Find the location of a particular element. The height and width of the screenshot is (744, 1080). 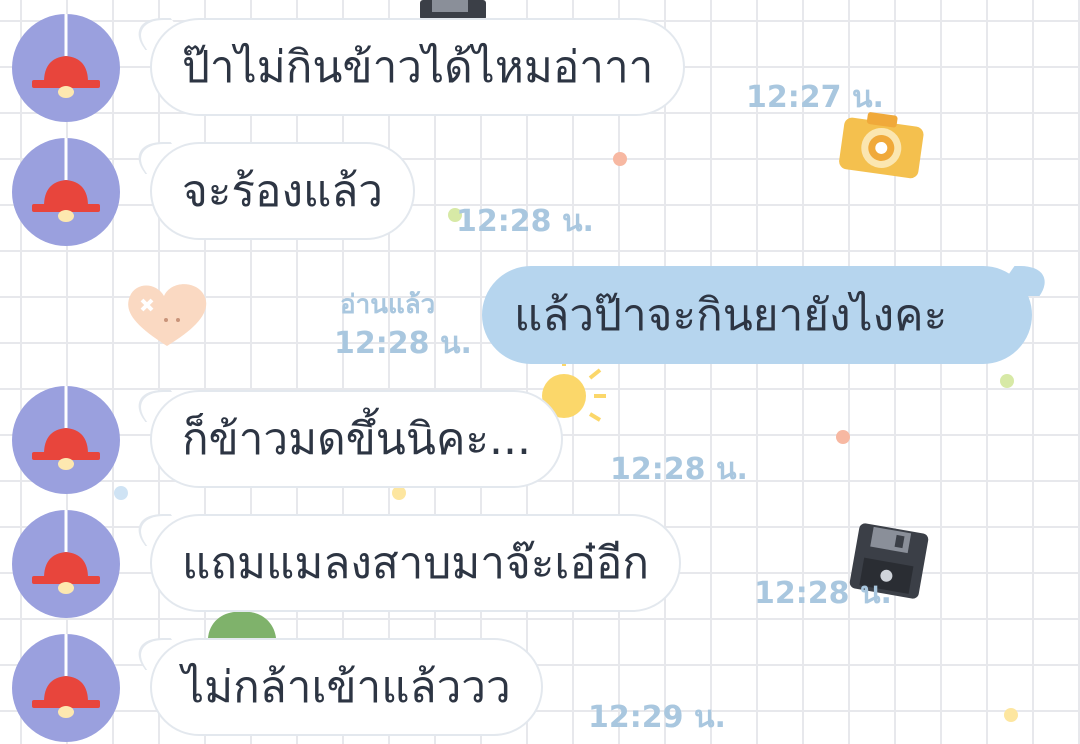

message-text: ไม่กล้าเข้าแล้ววว is located at coordinates (346, 687).